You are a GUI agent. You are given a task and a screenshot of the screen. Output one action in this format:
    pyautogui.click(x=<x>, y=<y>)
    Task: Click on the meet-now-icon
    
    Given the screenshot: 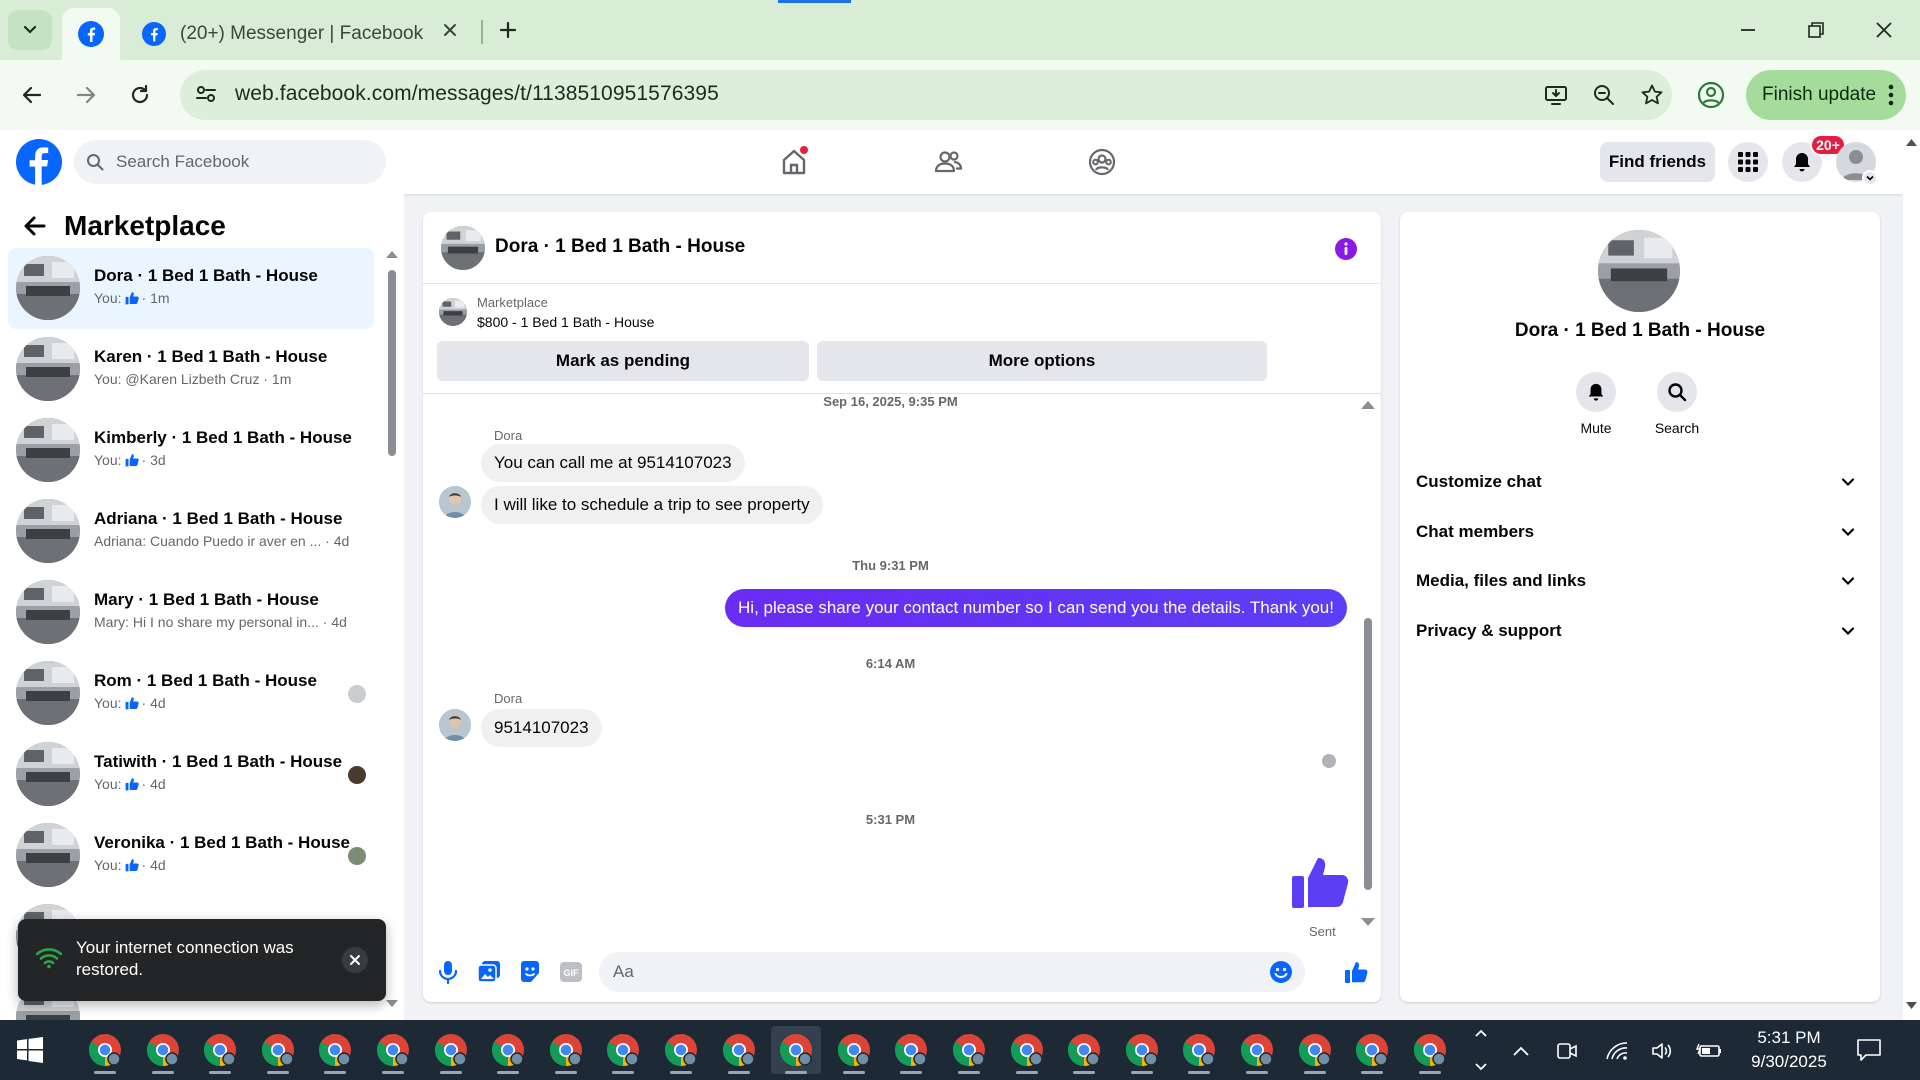 What is the action you would take?
    pyautogui.click(x=1567, y=1051)
    